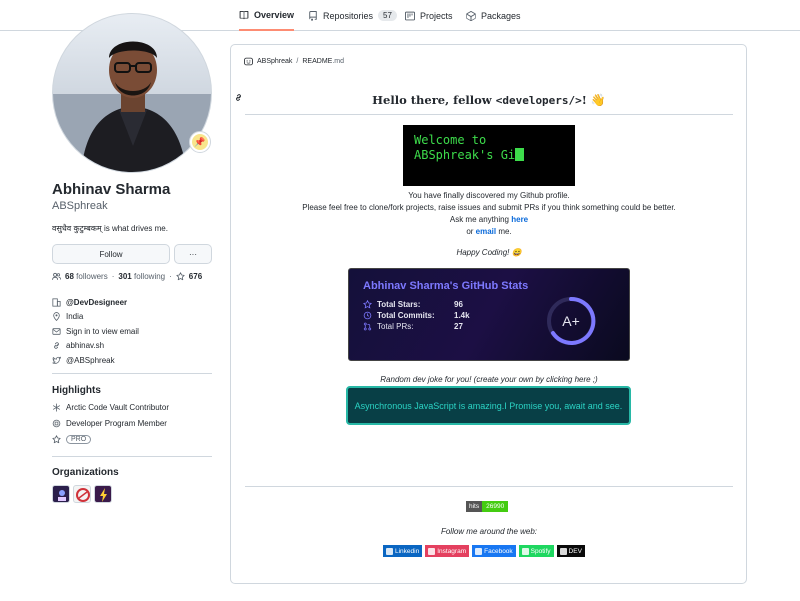  I want to click on location-item: India, so click(95, 317).